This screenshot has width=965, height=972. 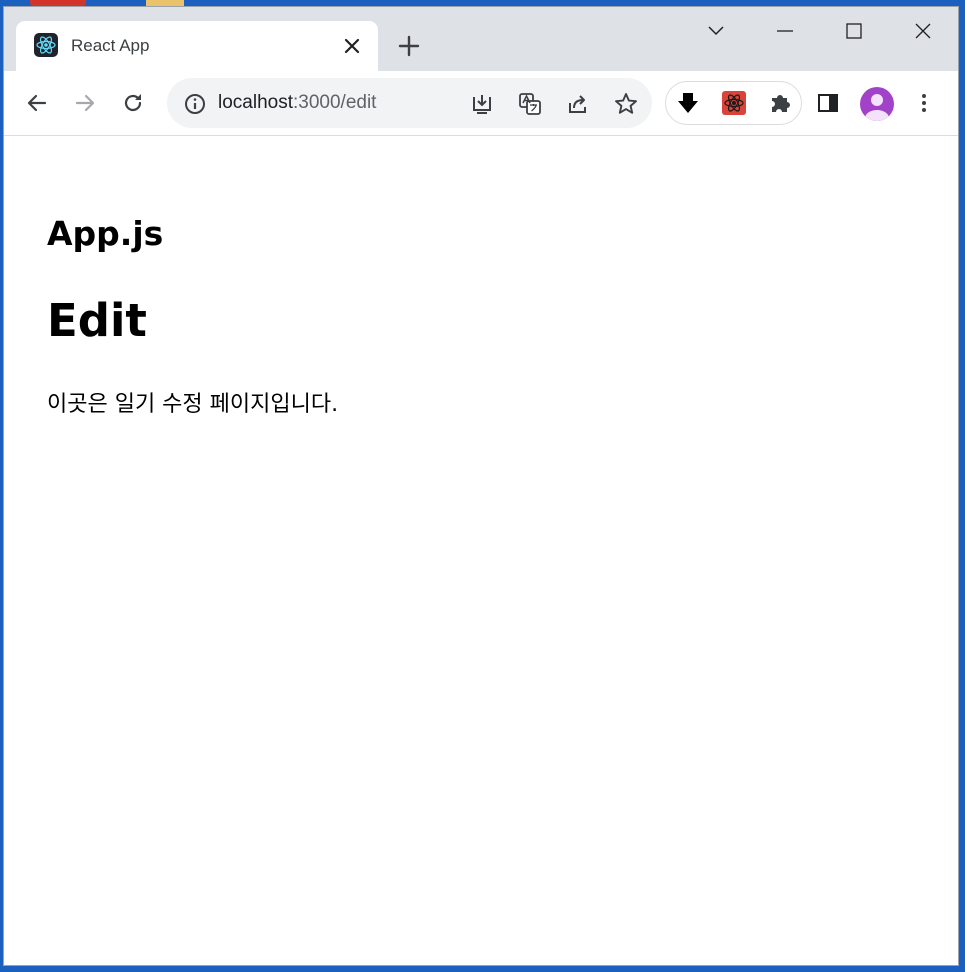 I want to click on translate-icon, so click(x=530, y=104).